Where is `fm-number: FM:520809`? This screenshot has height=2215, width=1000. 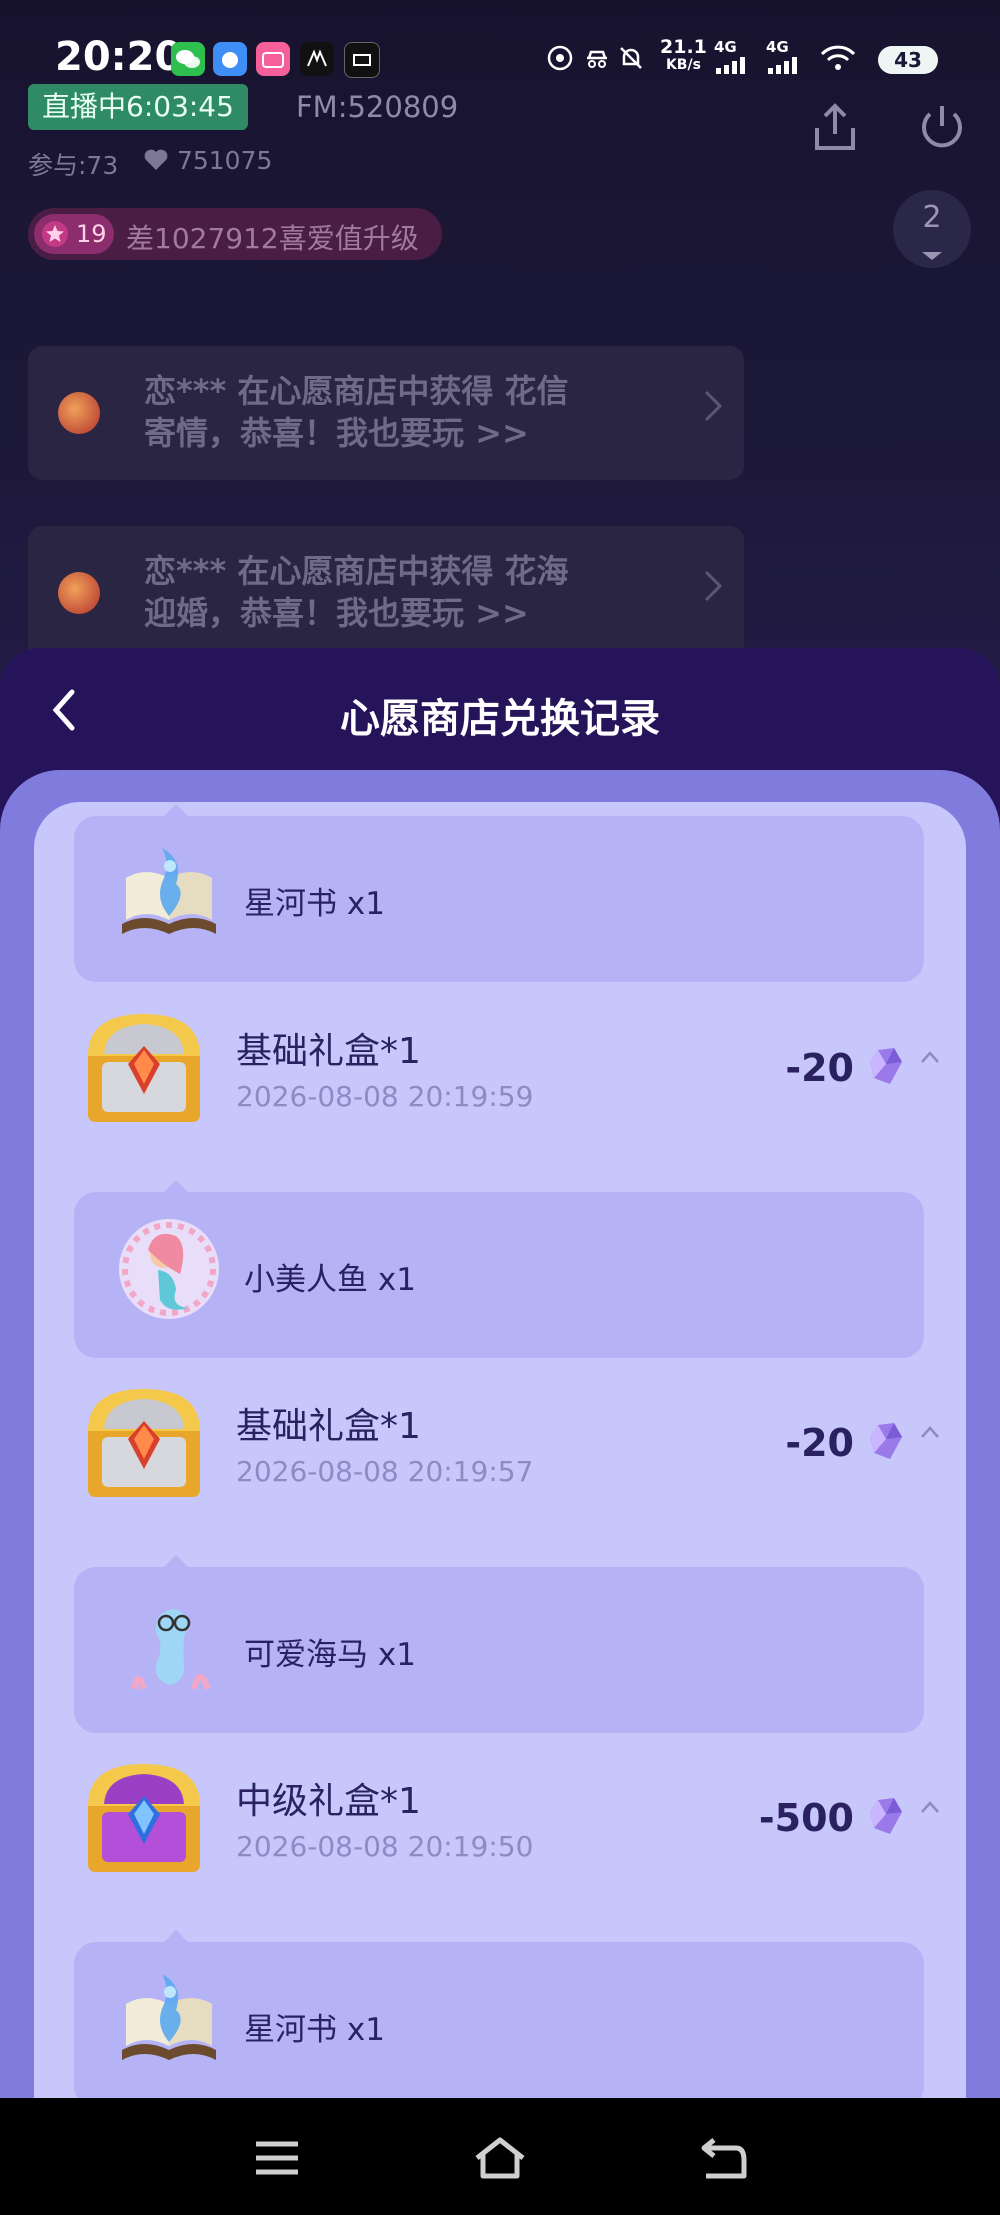
fm-number: FM:520809 is located at coordinates (377, 107).